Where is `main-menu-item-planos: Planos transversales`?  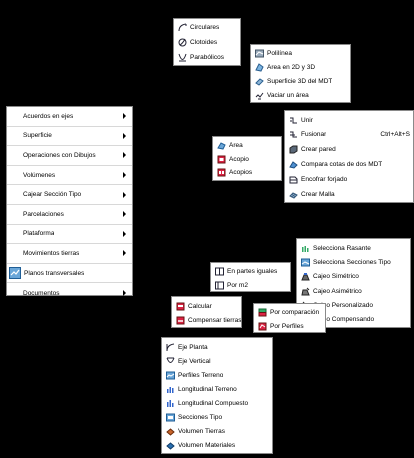
main-menu-item-planos: Planos transversales is located at coordinates (69, 274).